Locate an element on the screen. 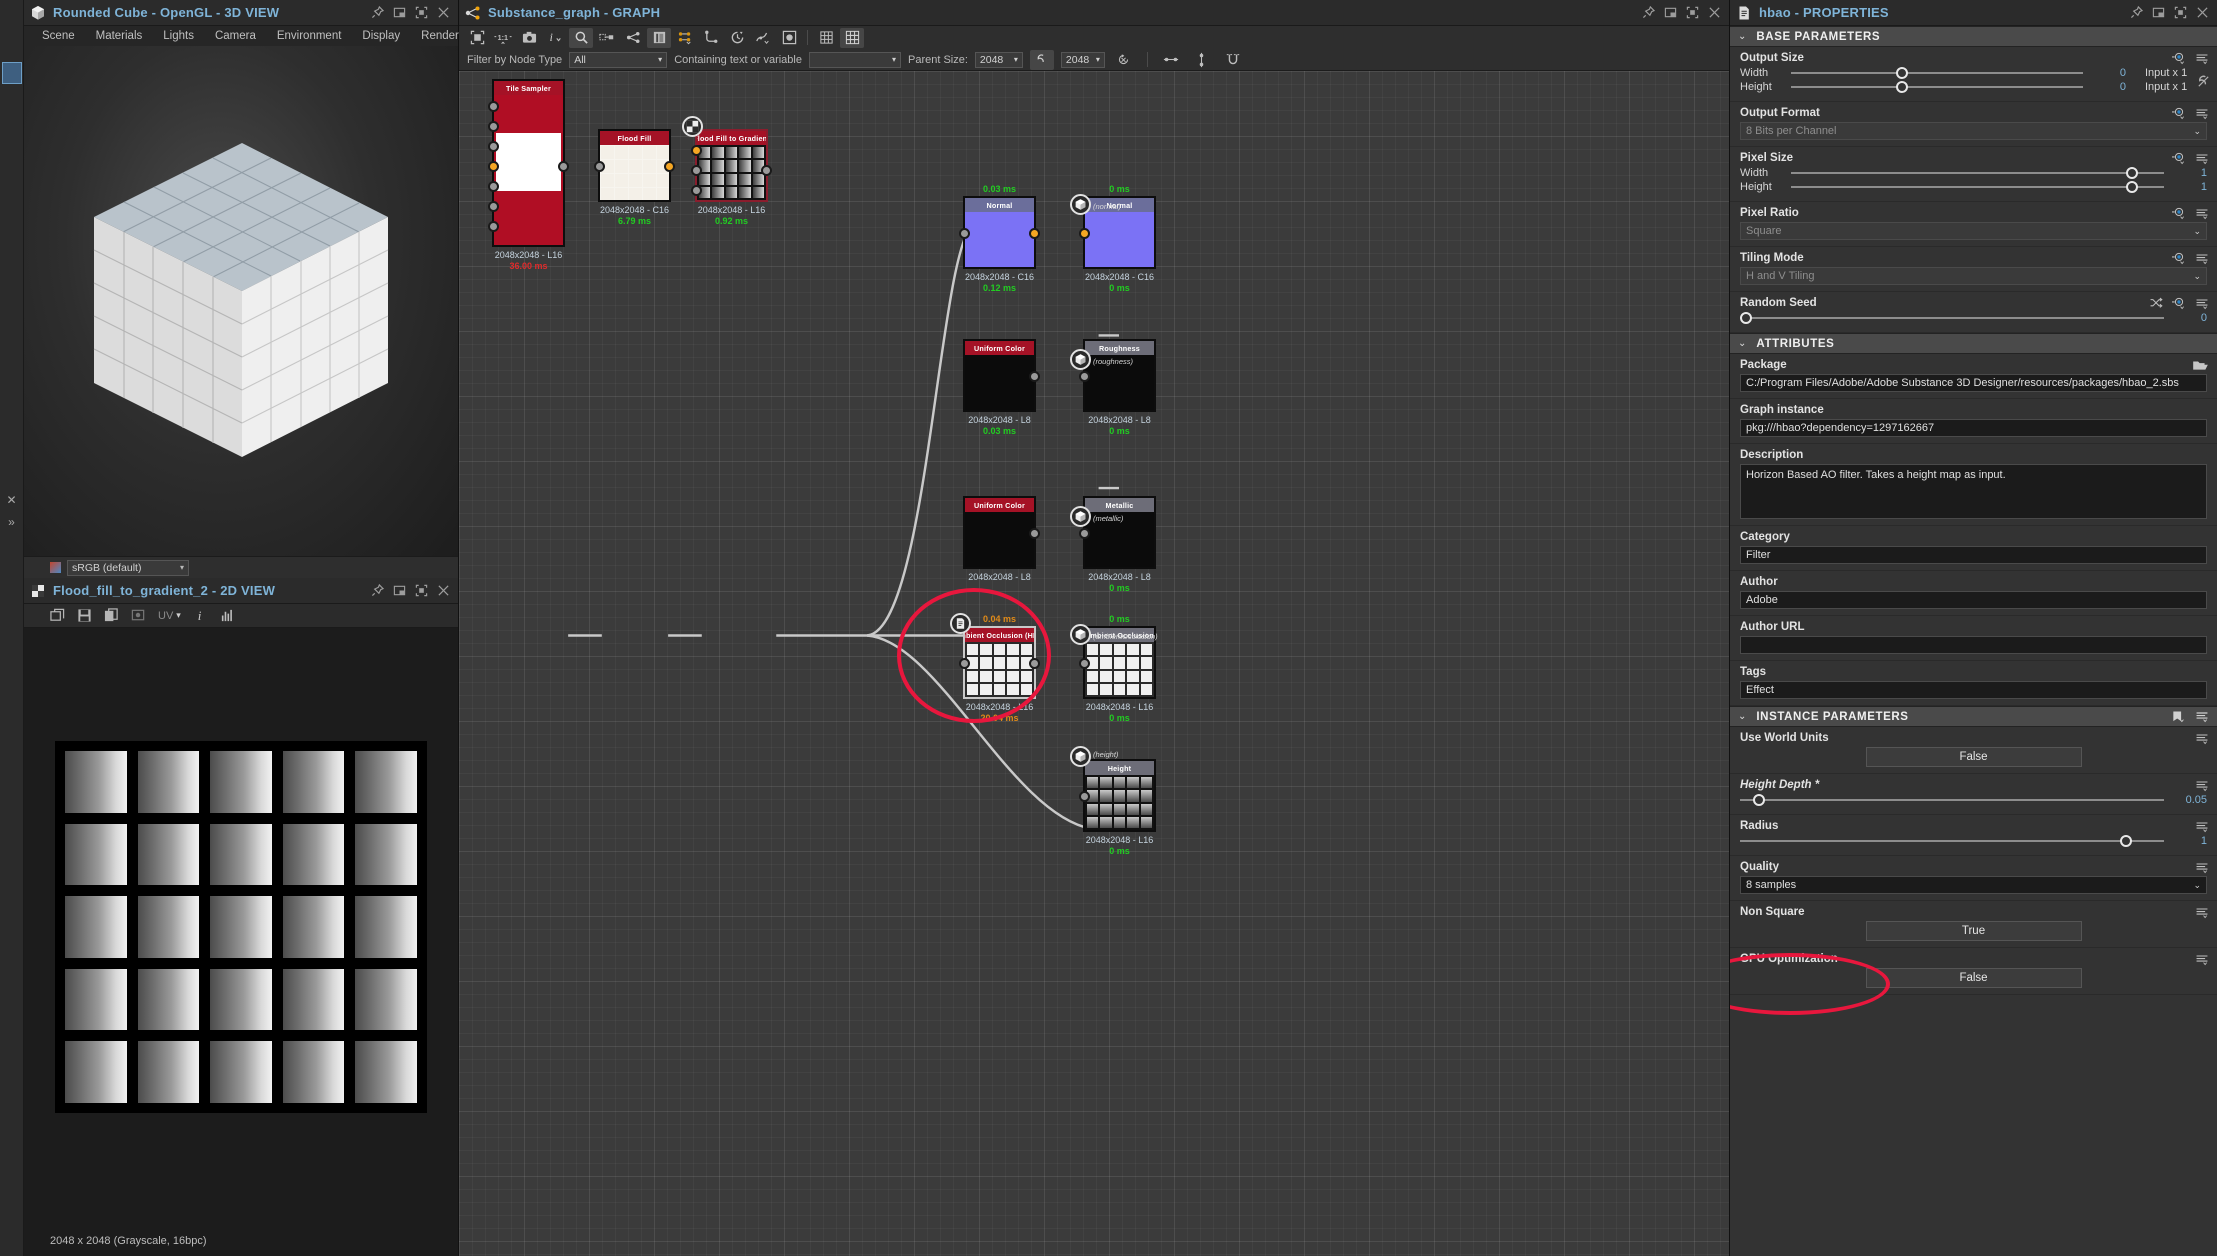 This screenshot has height=1256, width=2217. curve-tool-icon is located at coordinates (763, 38).